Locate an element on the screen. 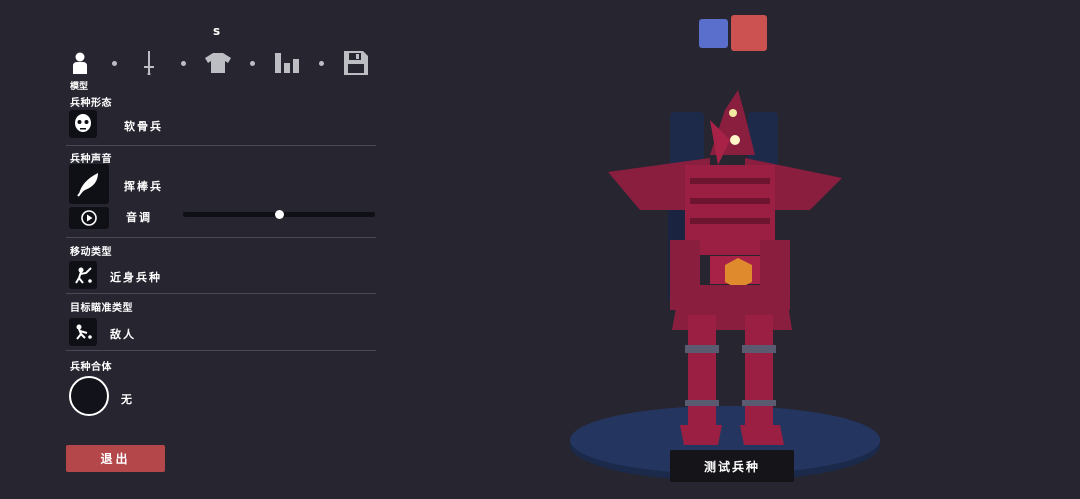 Image resolution: width=1080 pixels, height=499 pixels. person-icon is located at coordinates (80, 63).